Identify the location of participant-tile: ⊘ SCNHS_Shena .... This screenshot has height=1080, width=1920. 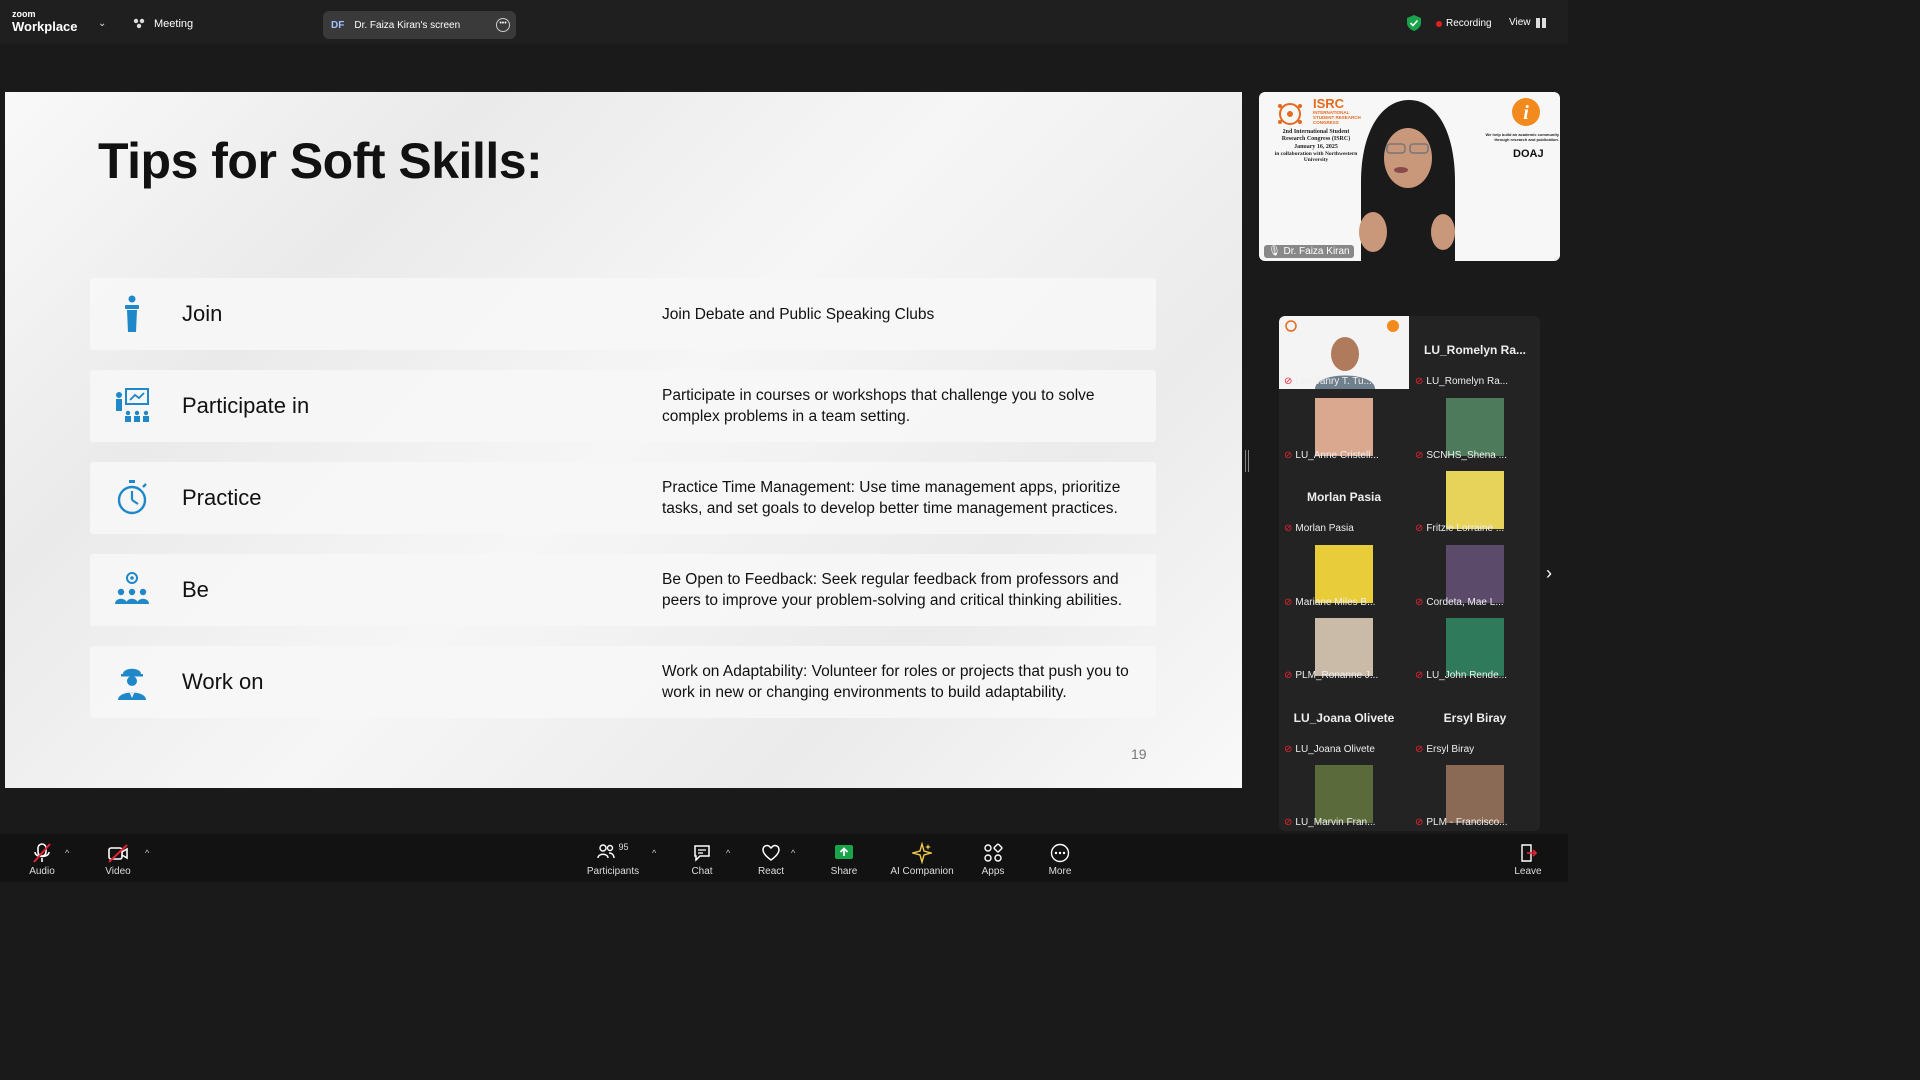
(1475, 426).